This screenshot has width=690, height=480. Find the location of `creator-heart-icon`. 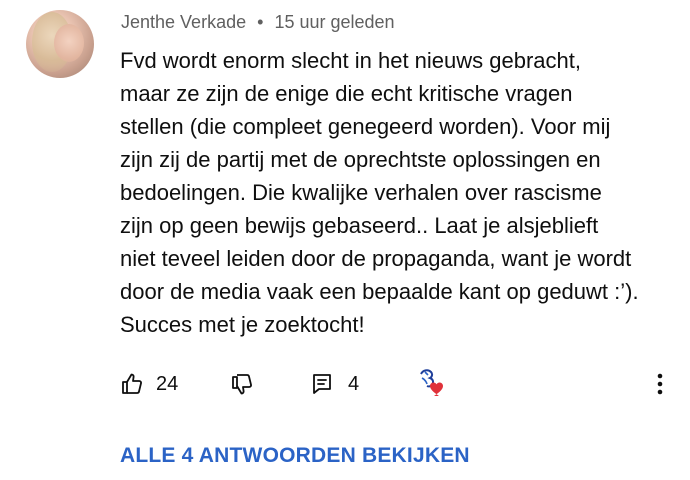

creator-heart-icon is located at coordinates (433, 384).